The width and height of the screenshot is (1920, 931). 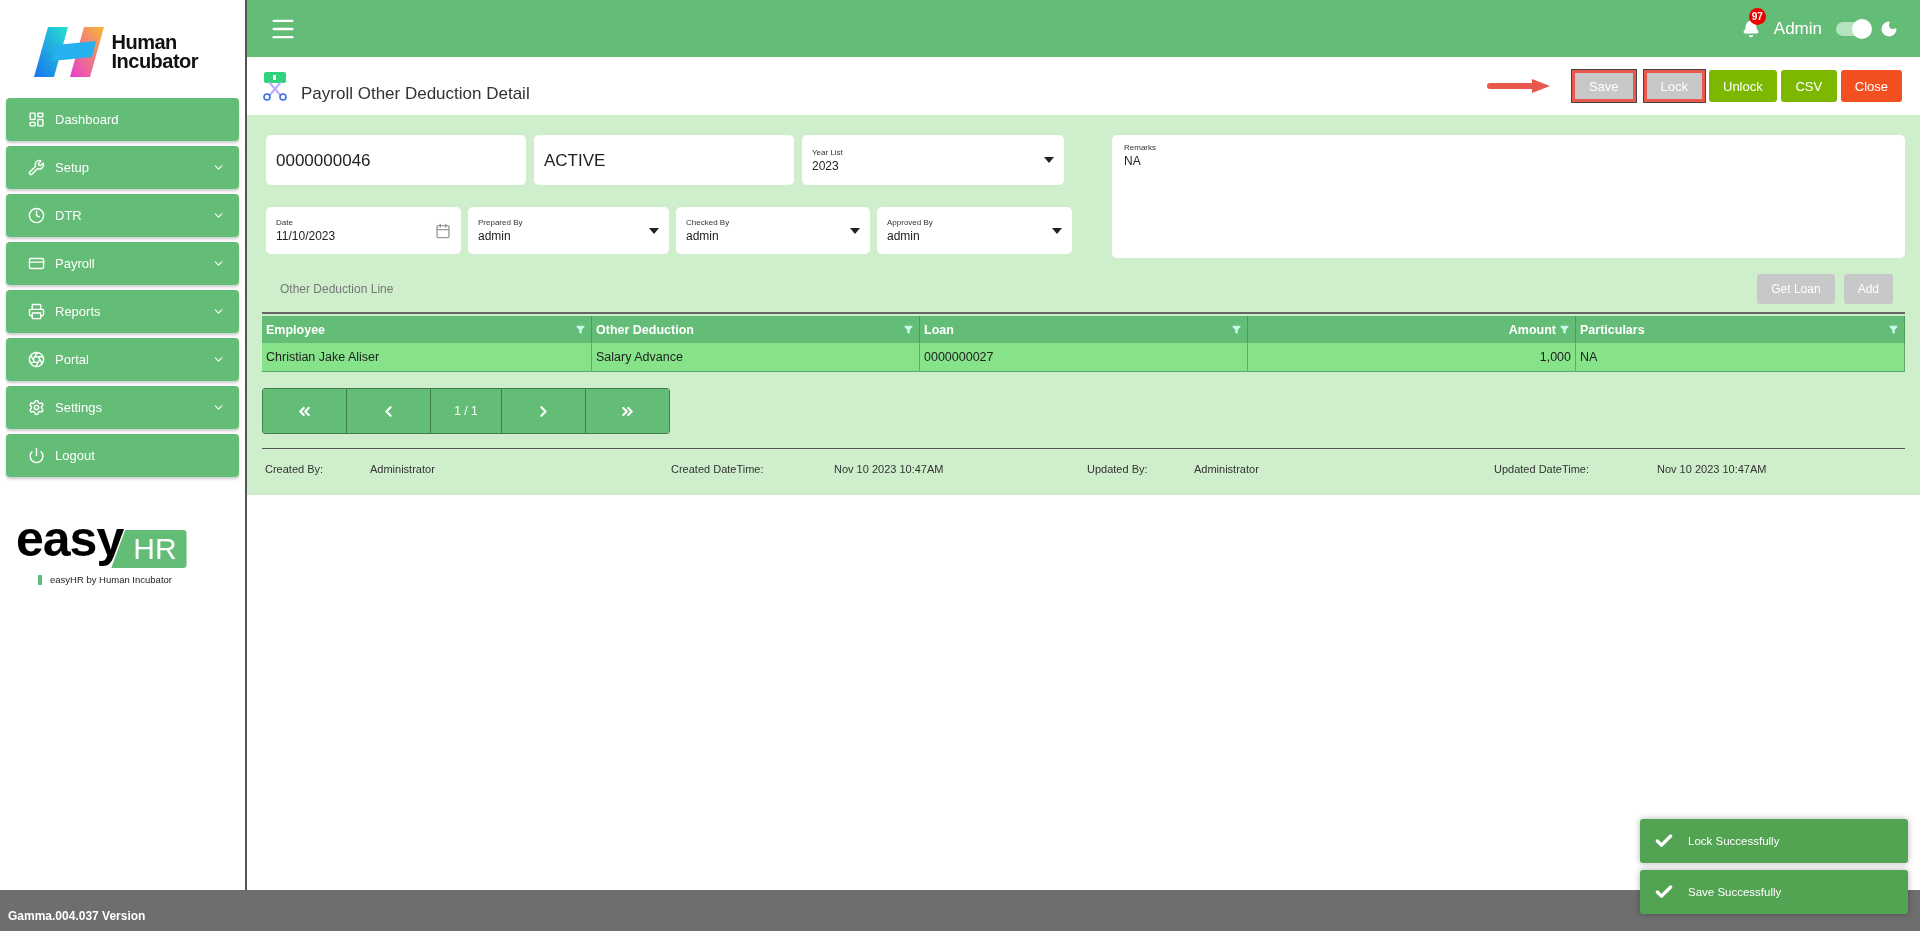 What do you see at coordinates (466, 411) in the screenshot?
I see `page-indicator: 1 / 1` at bounding box center [466, 411].